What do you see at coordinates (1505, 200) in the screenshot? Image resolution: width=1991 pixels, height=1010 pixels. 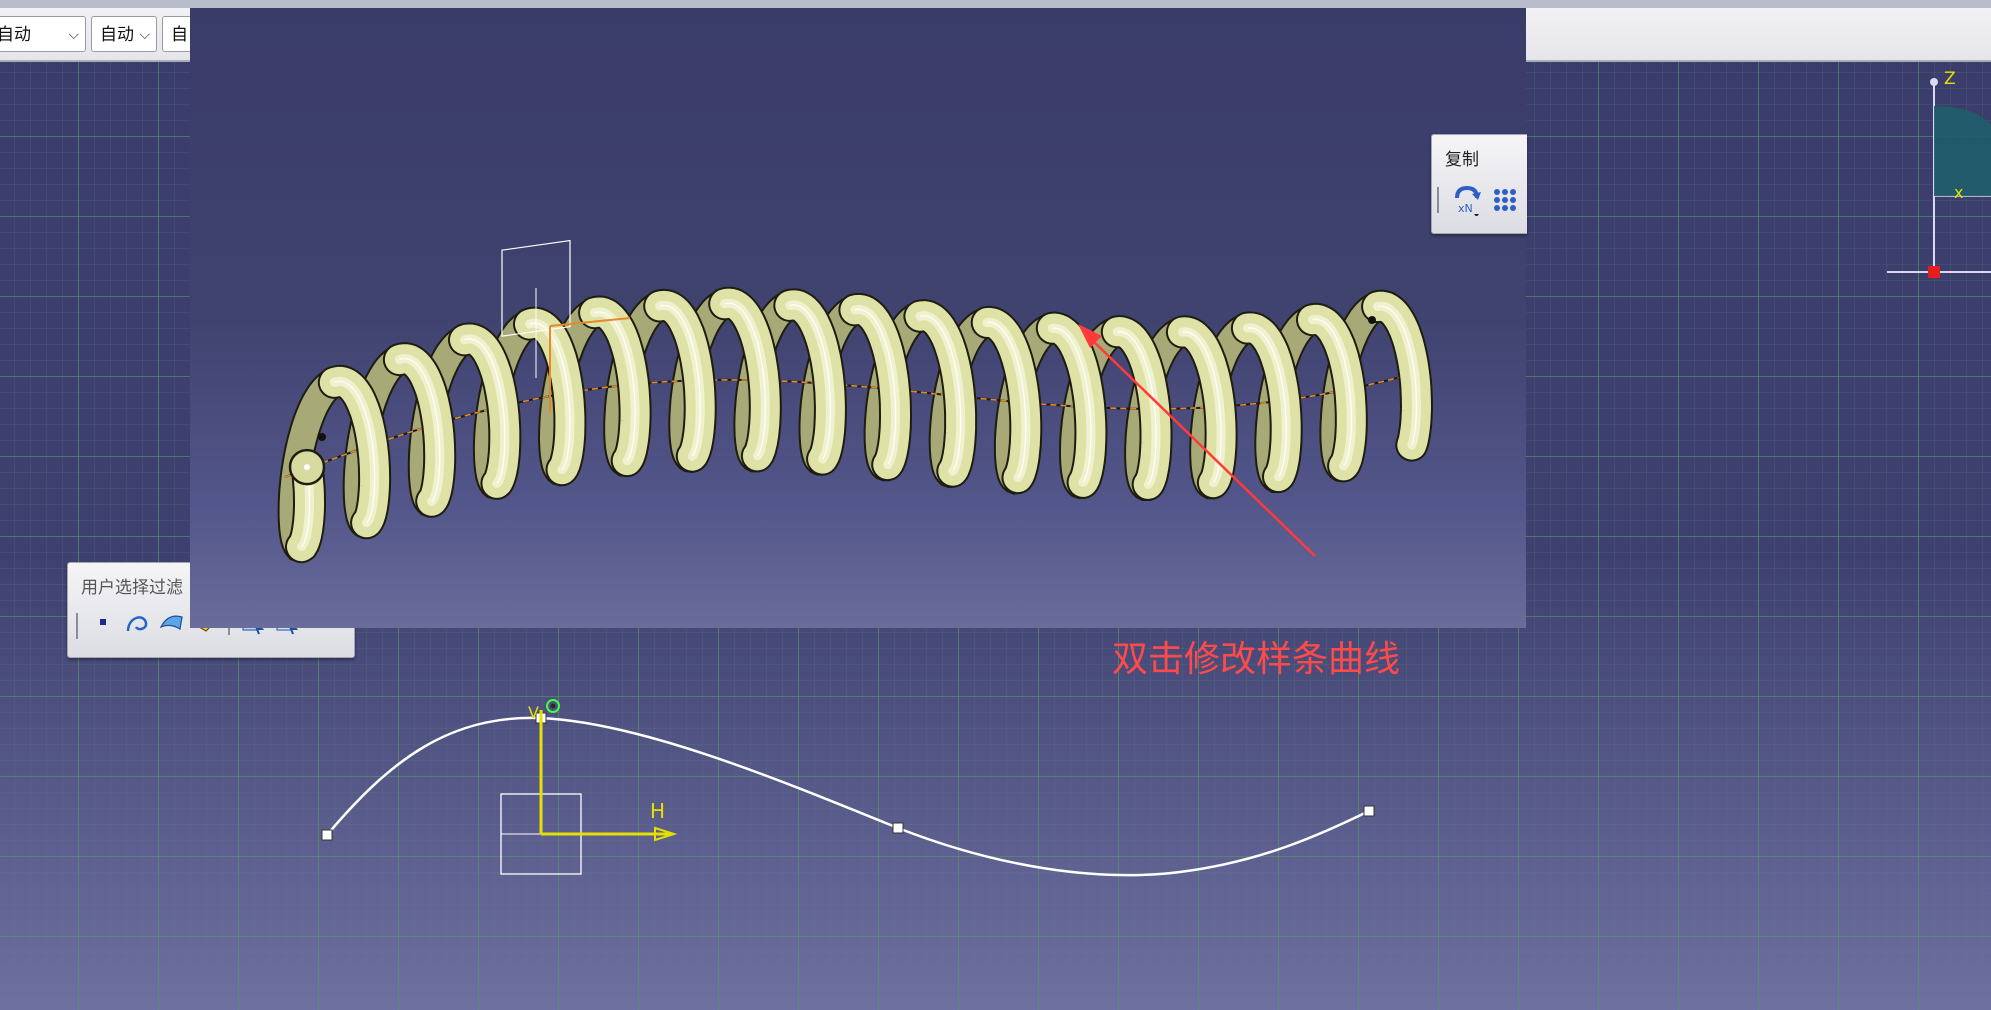 I see `pattern-icon` at bounding box center [1505, 200].